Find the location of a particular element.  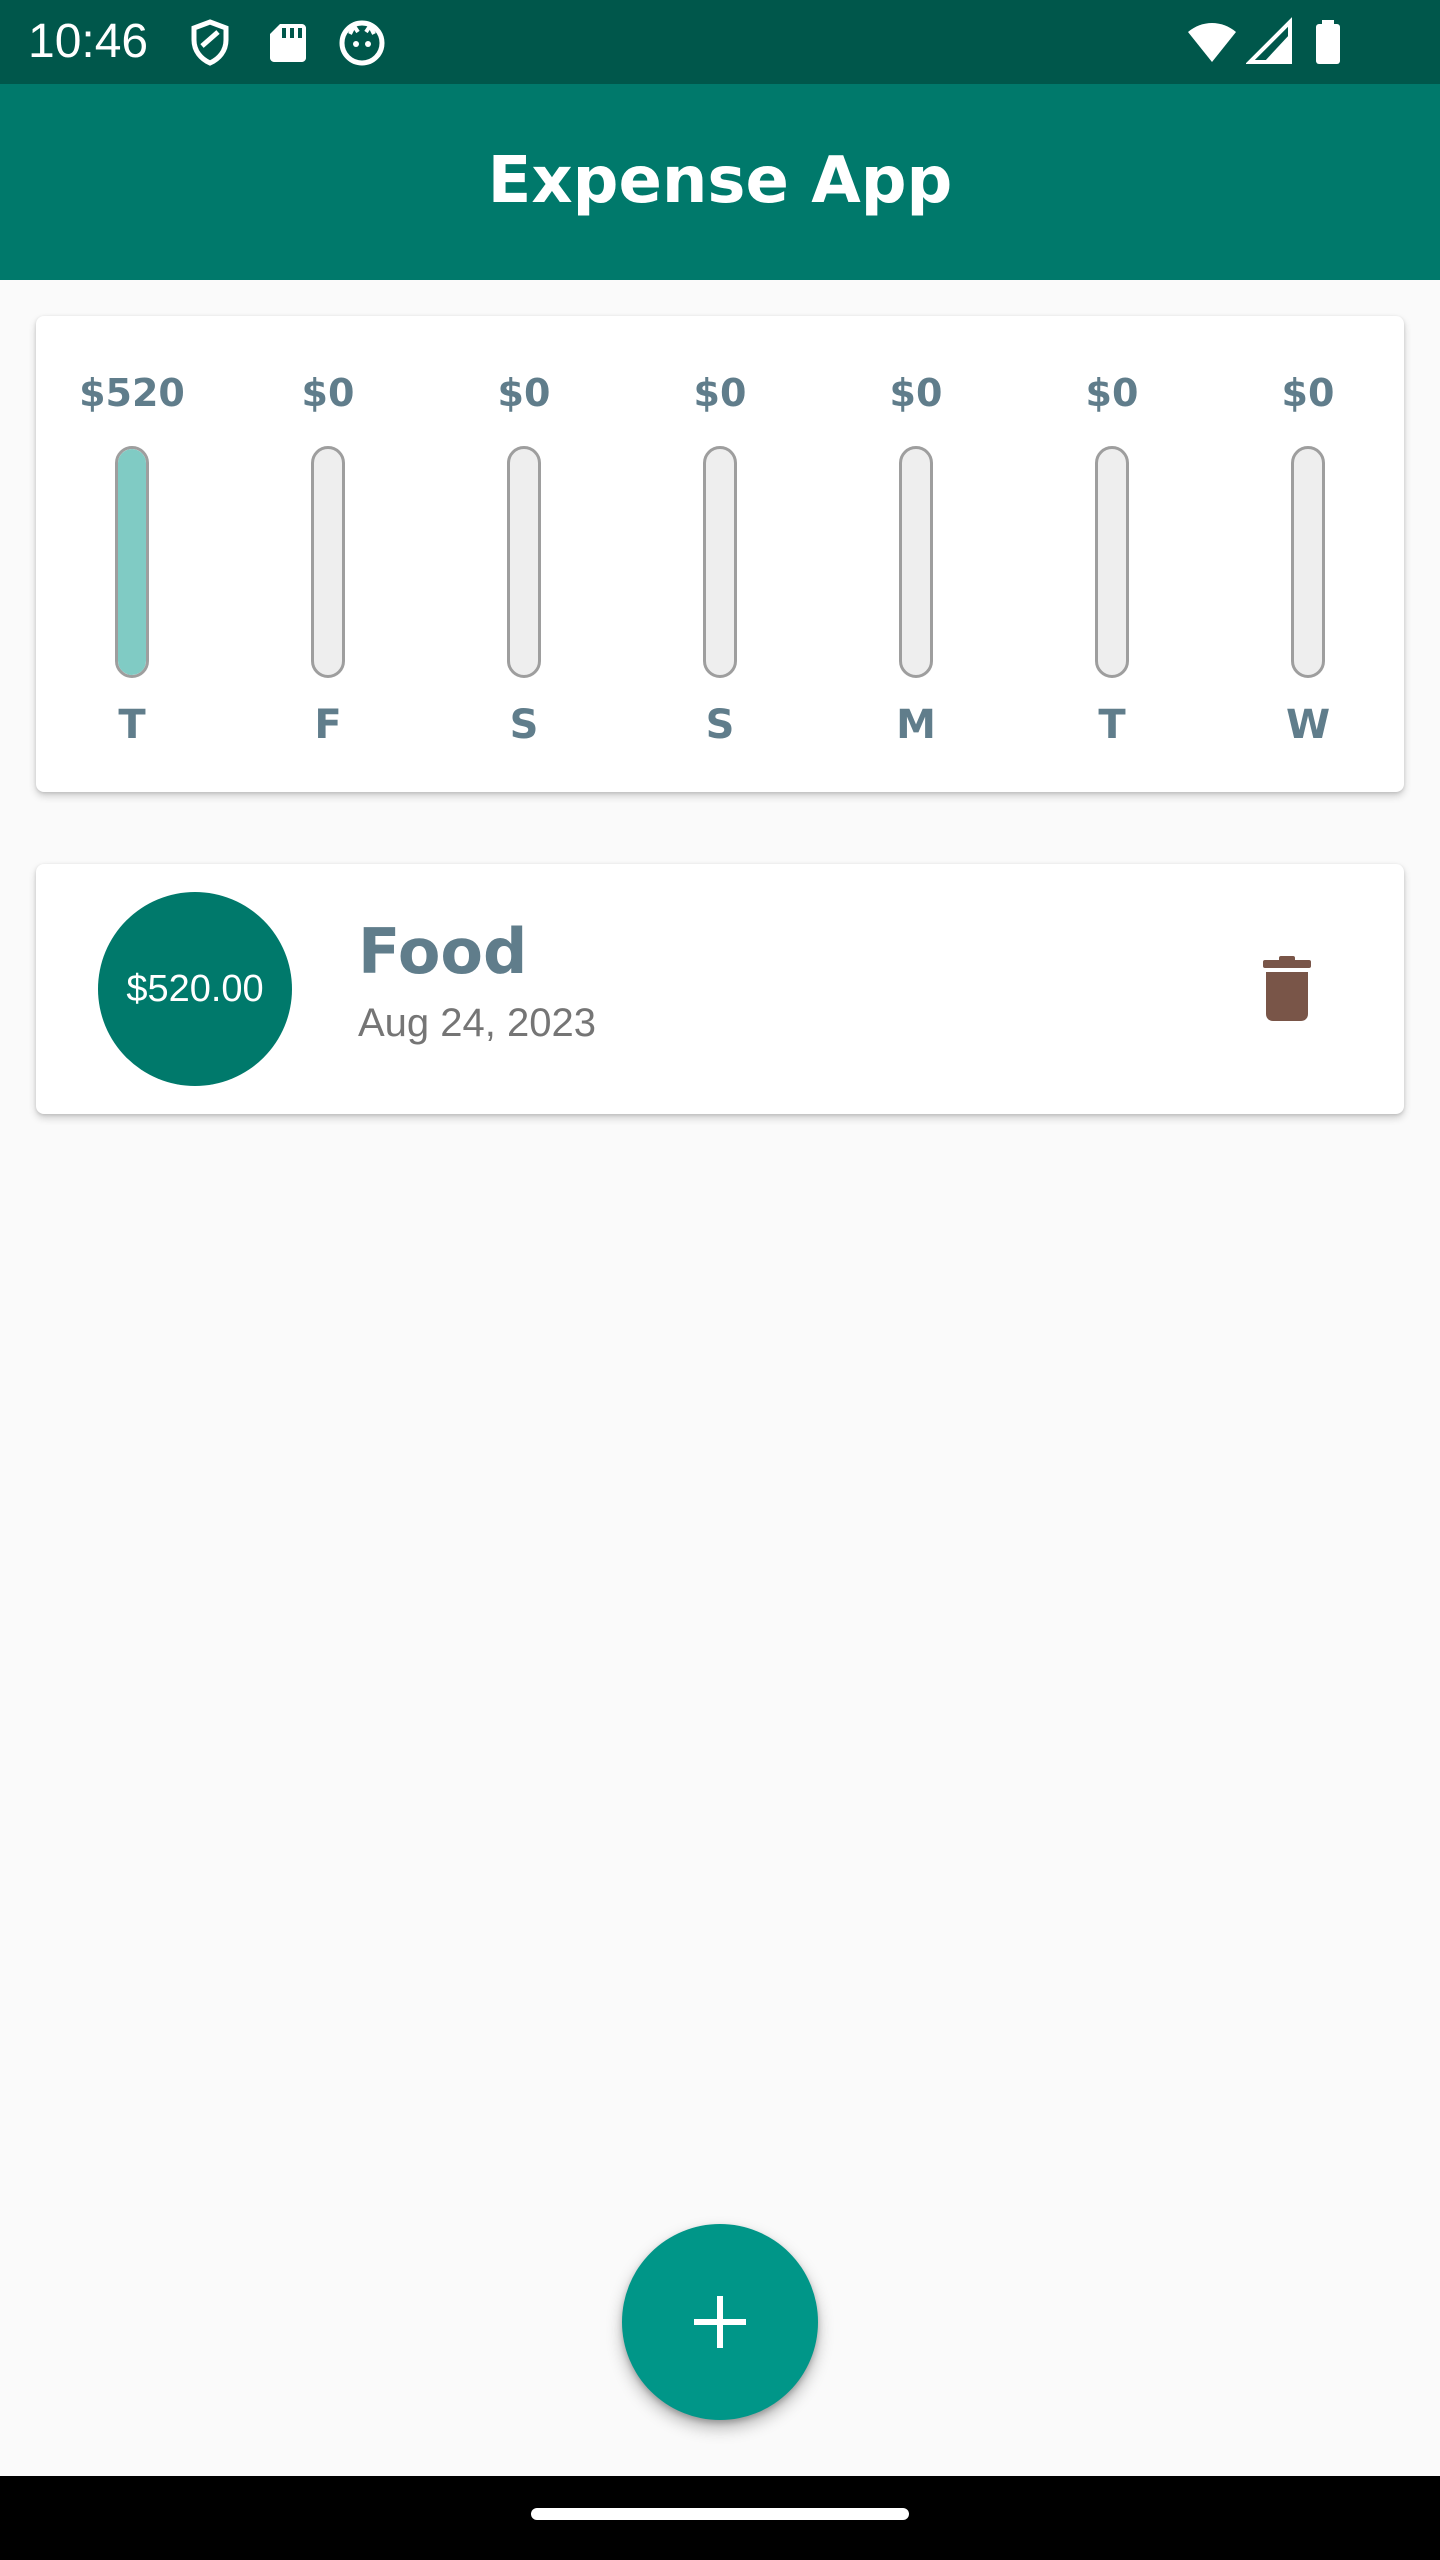

chart-bar-column: $0 M is located at coordinates (916, 554).